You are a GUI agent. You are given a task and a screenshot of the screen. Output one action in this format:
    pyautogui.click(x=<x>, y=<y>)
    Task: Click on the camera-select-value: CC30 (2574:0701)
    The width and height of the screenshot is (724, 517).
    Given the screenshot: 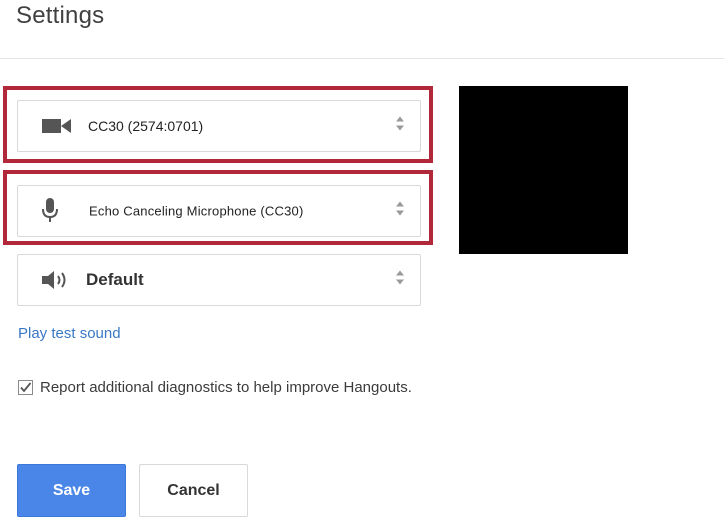 What is the action you would take?
    pyautogui.click(x=146, y=126)
    